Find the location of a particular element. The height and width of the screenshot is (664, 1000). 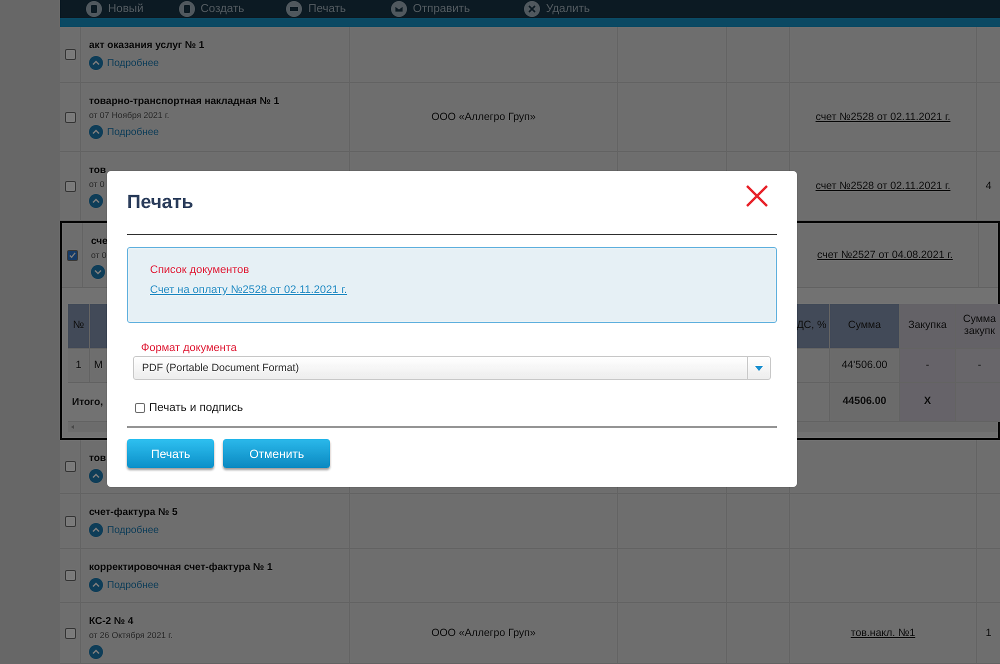

document-title: КС-2 № 4 is located at coordinates (111, 621).